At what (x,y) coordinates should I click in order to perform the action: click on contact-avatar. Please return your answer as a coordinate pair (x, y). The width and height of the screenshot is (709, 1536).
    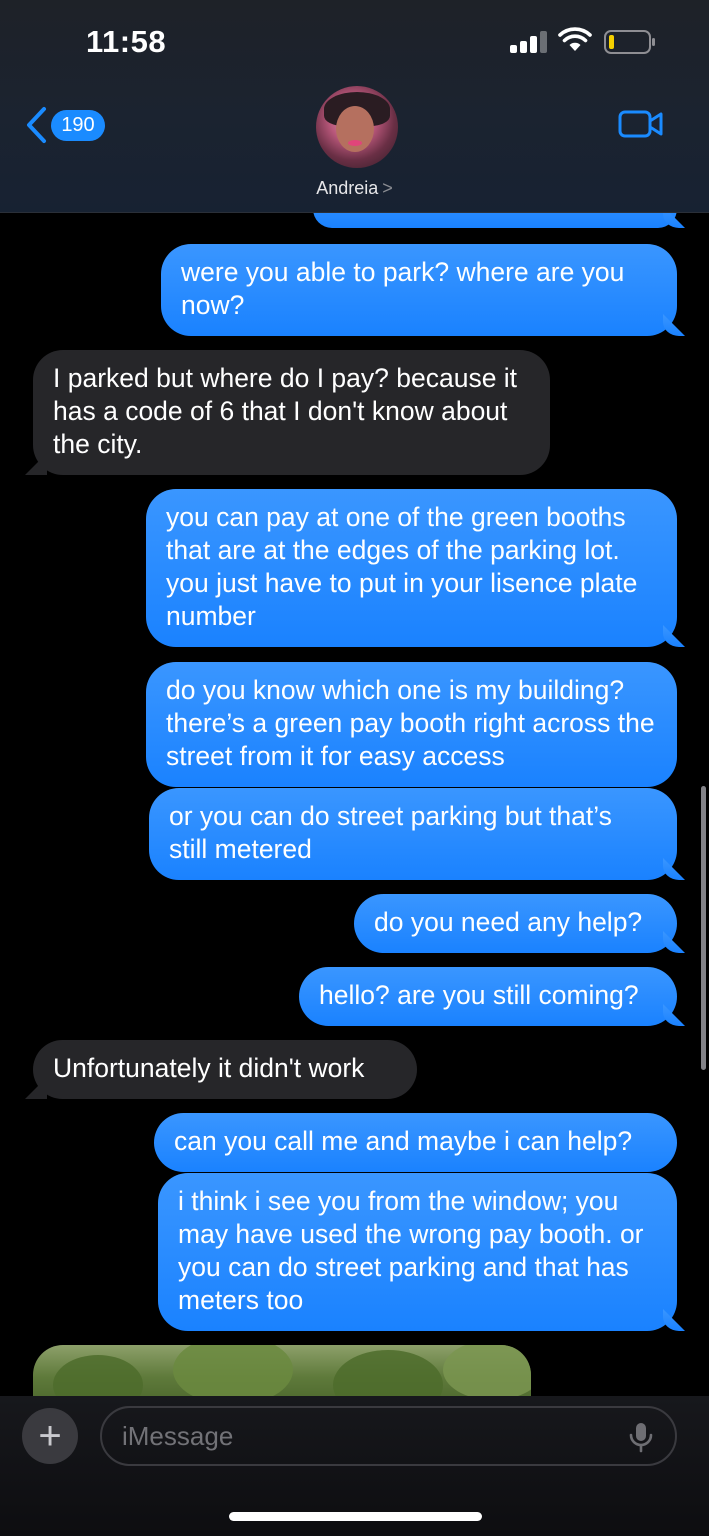
    Looking at the image, I should click on (357, 127).